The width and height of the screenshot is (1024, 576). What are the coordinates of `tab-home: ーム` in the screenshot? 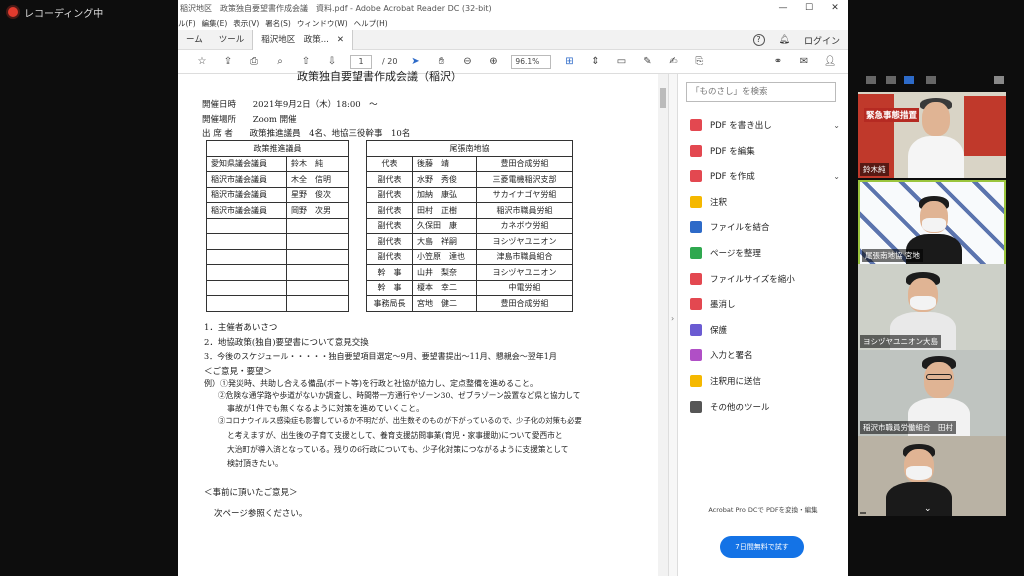 It's located at (194, 40).